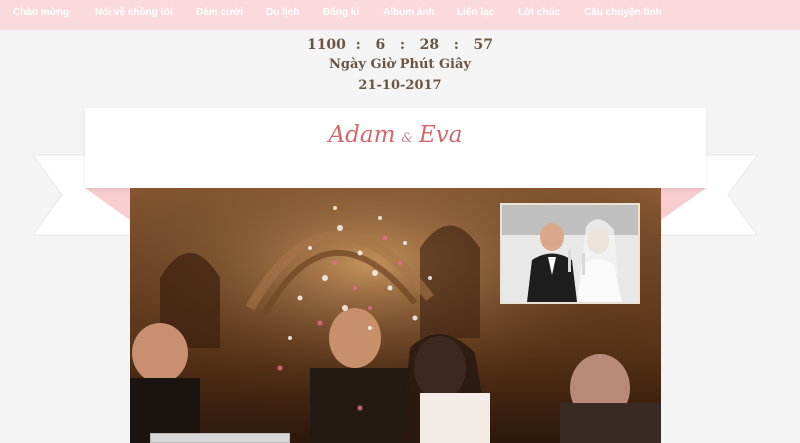 The width and height of the screenshot is (800, 443). Describe the element at coordinates (539, 13) in the screenshot. I see `nav-item-wishes: Lời chúc` at that location.